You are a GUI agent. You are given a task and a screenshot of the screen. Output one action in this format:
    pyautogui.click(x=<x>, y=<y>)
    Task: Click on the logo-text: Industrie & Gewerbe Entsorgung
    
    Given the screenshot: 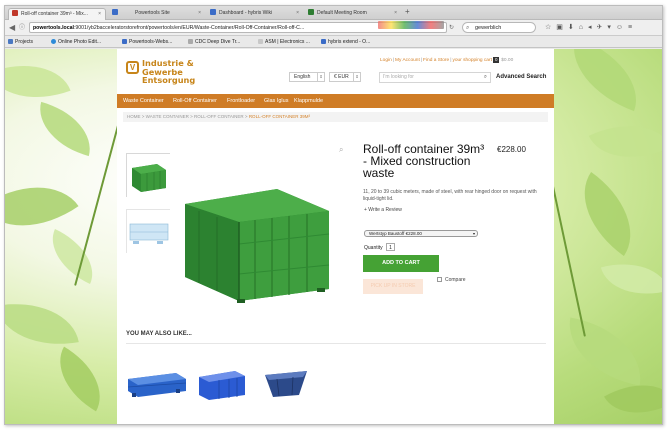 What is the action you would take?
    pyautogui.click(x=187, y=72)
    